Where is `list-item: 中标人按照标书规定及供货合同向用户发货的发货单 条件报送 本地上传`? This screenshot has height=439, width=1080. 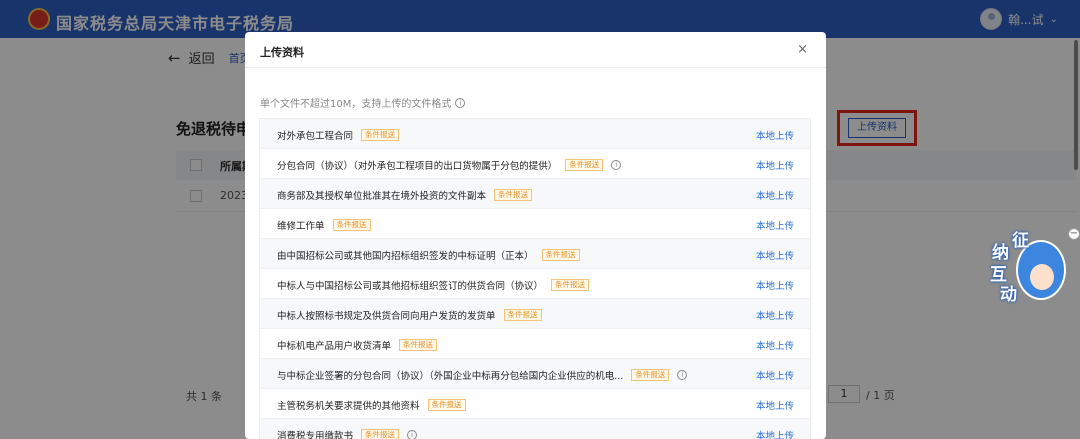
list-item: 中标人按照标书规定及供货合同向用户发货的发货单 条件报送 本地上传 is located at coordinates (535, 314).